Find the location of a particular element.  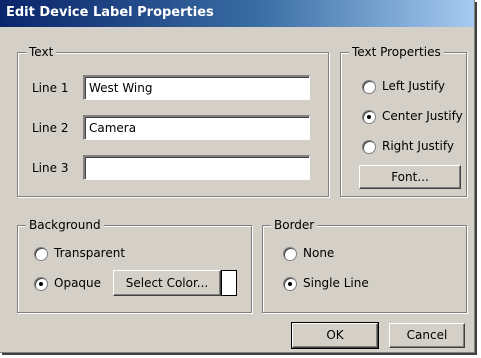

transparent-label: Transparent is located at coordinates (89, 253).